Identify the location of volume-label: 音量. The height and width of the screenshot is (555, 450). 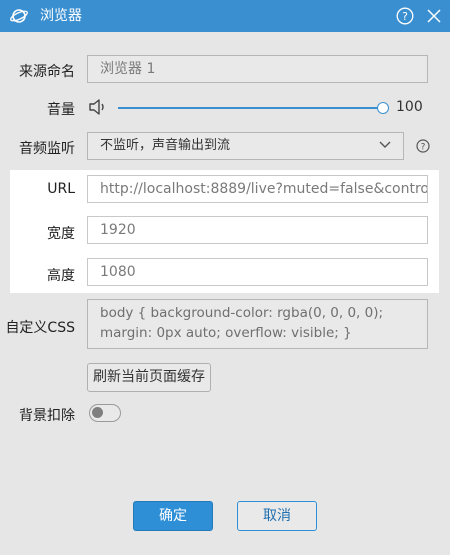
(61, 110).